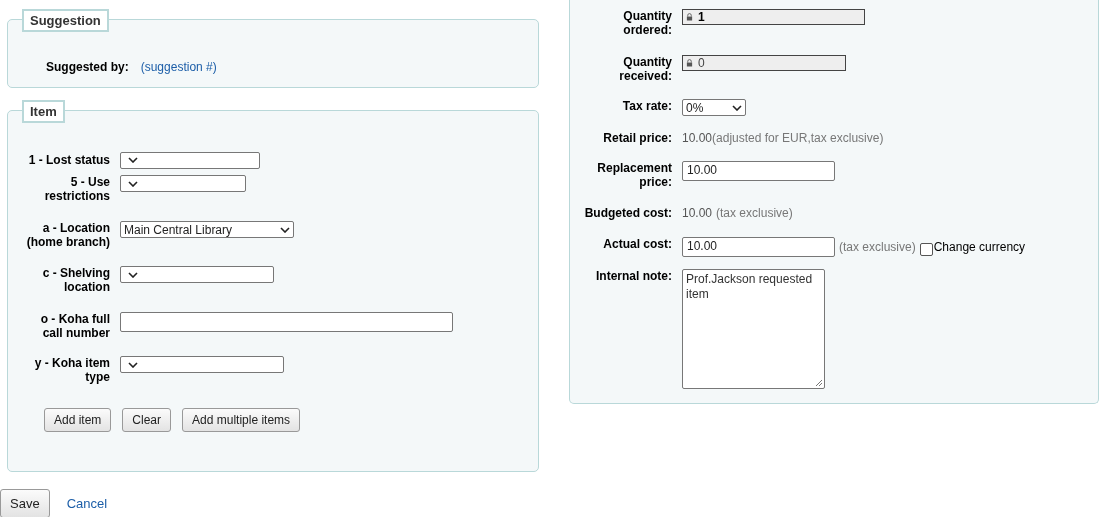 This screenshot has height=517, width=1103. What do you see at coordinates (637, 244) in the screenshot?
I see `field-label: Actual cost:` at bounding box center [637, 244].